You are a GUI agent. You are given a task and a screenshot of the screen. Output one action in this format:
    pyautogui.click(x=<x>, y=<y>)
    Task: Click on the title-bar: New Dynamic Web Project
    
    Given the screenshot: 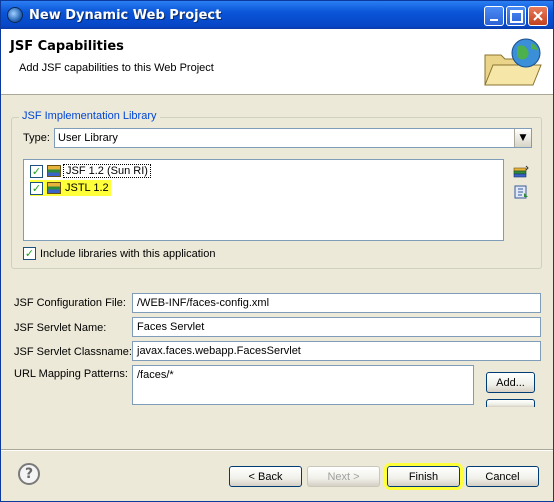 What is the action you would take?
    pyautogui.click(x=277, y=15)
    